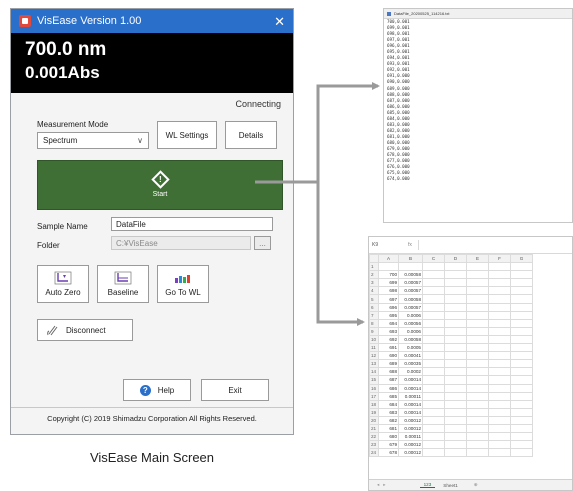  What do you see at coordinates (410, 258) in the screenshot?
I see `column-header: B` at bounding box center [410, 258].